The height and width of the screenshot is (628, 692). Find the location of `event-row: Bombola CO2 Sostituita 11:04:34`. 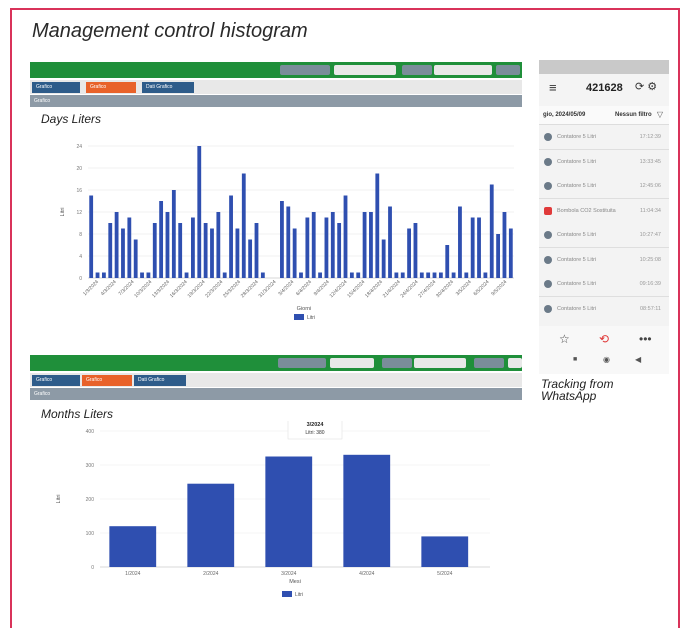

event-row: Bombola CO2 Sostituita 11:04:34 is located at coordinates (604, 211).